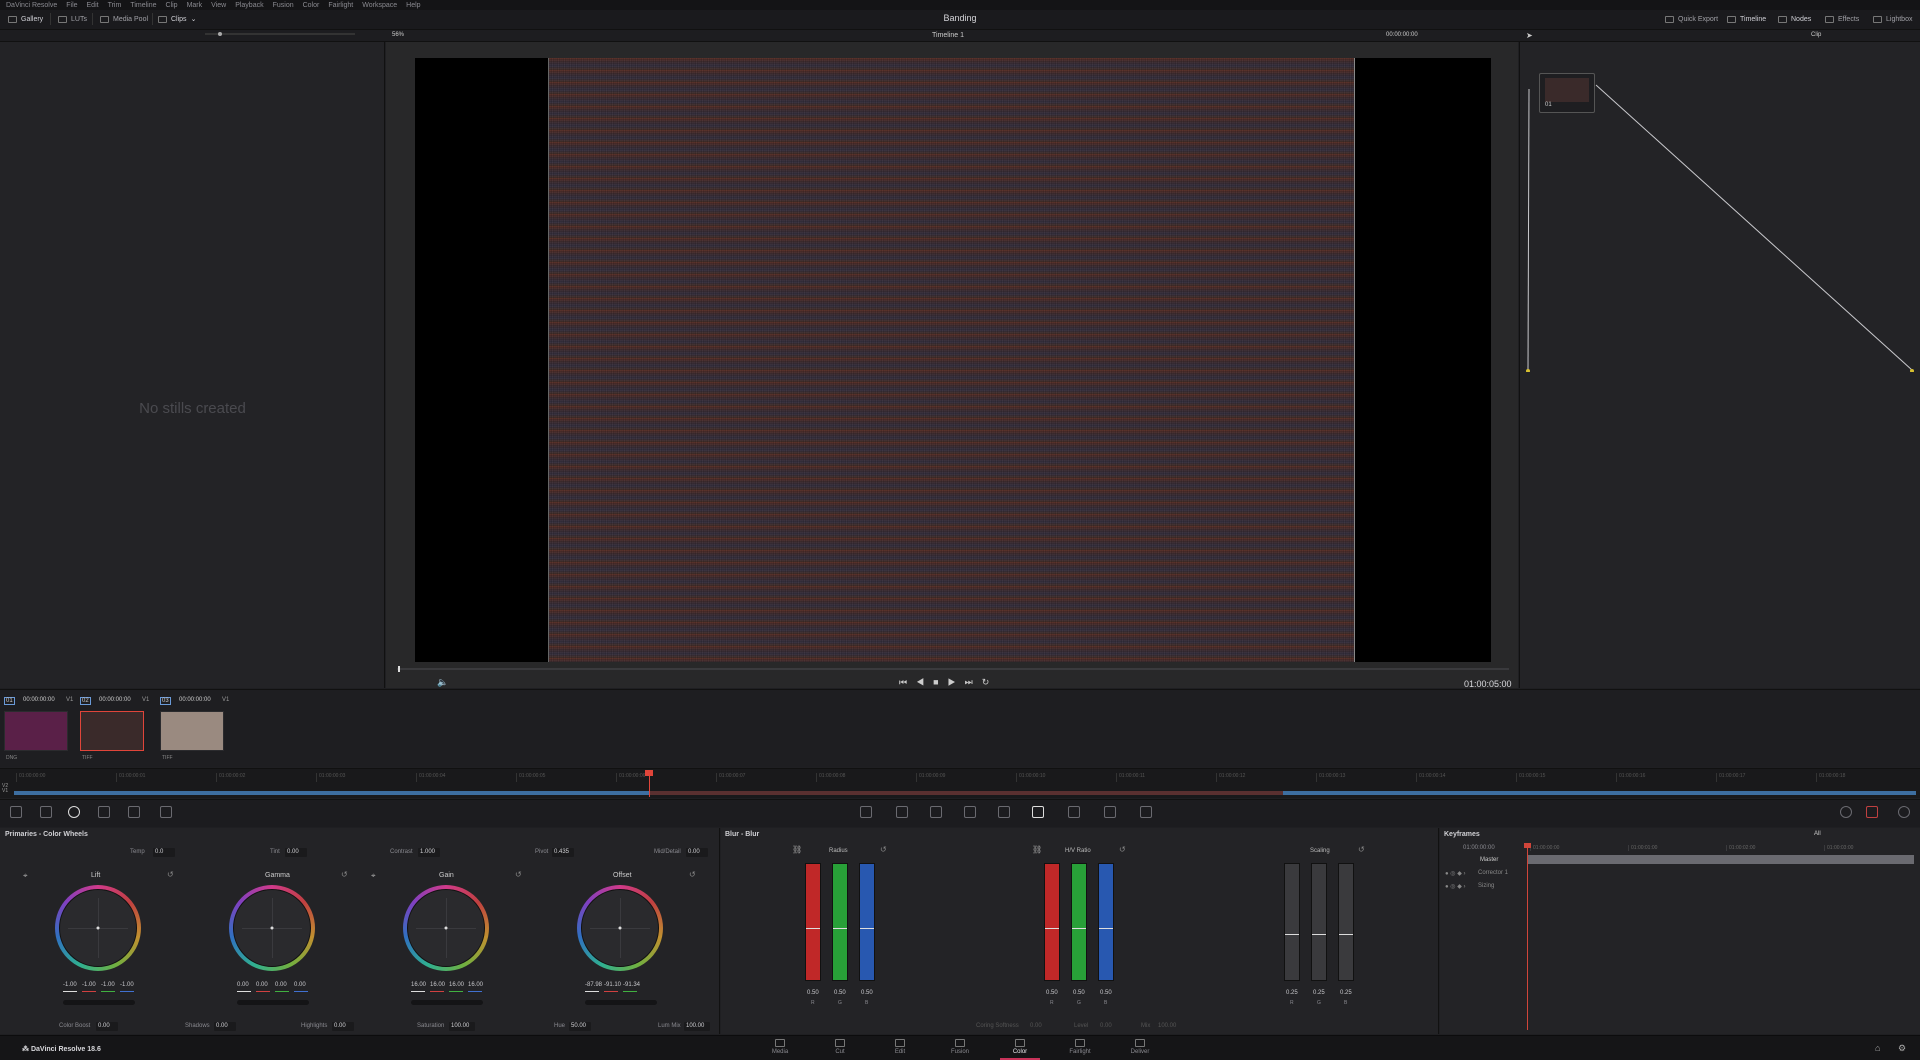 This screenshot has height=1060, width=1920. I want to click on pivot-field: 0.435, so click(563, 852).